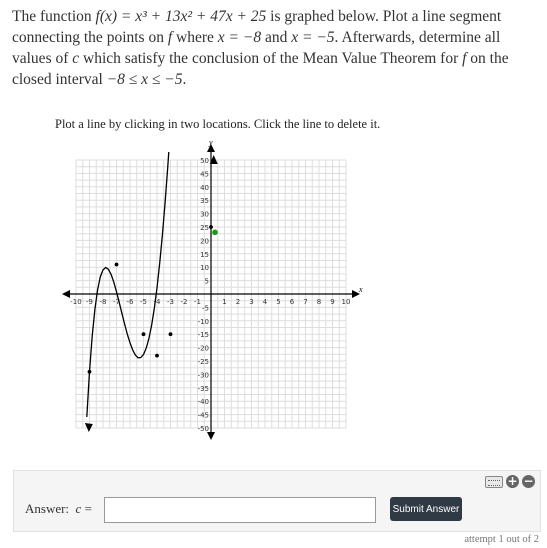 The image size is (547, 548). What do you see at coordinates (203, 429) in the screenshot?
I see `y-tick-label: -50` at bounding box center [203, 429].